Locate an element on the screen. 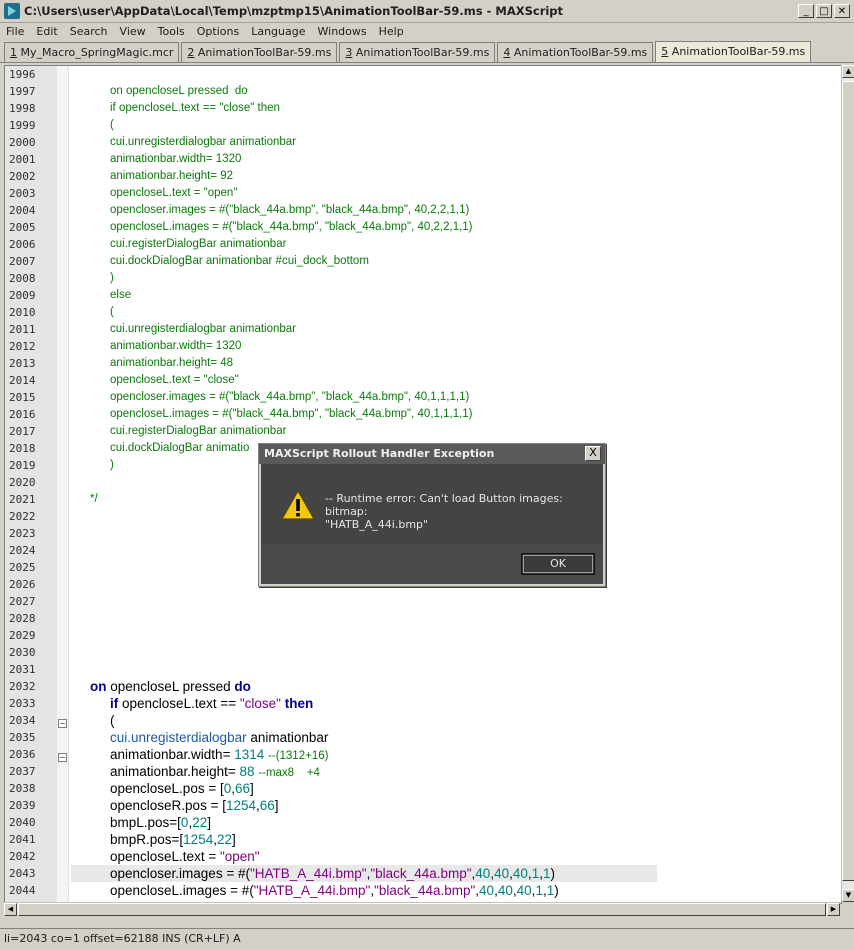 This screenshot has width=854, height=950. code-line: 2041 bmpR.pos=[1254,22] is located at coordinates (423, 839).